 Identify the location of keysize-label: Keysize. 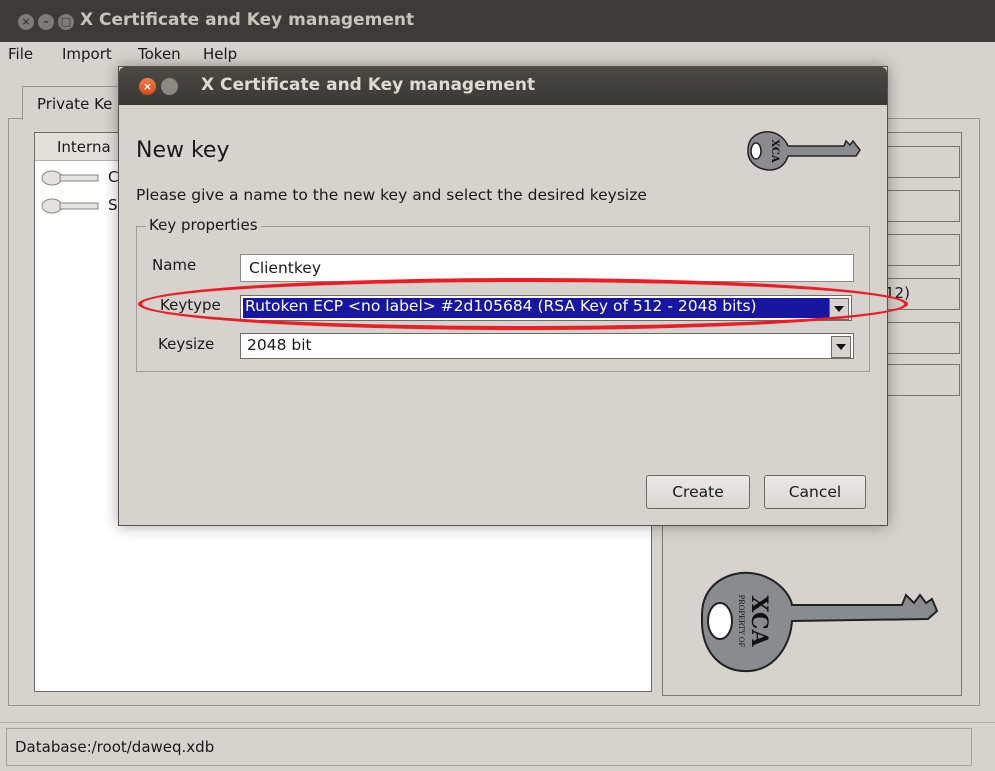
(186, 344).